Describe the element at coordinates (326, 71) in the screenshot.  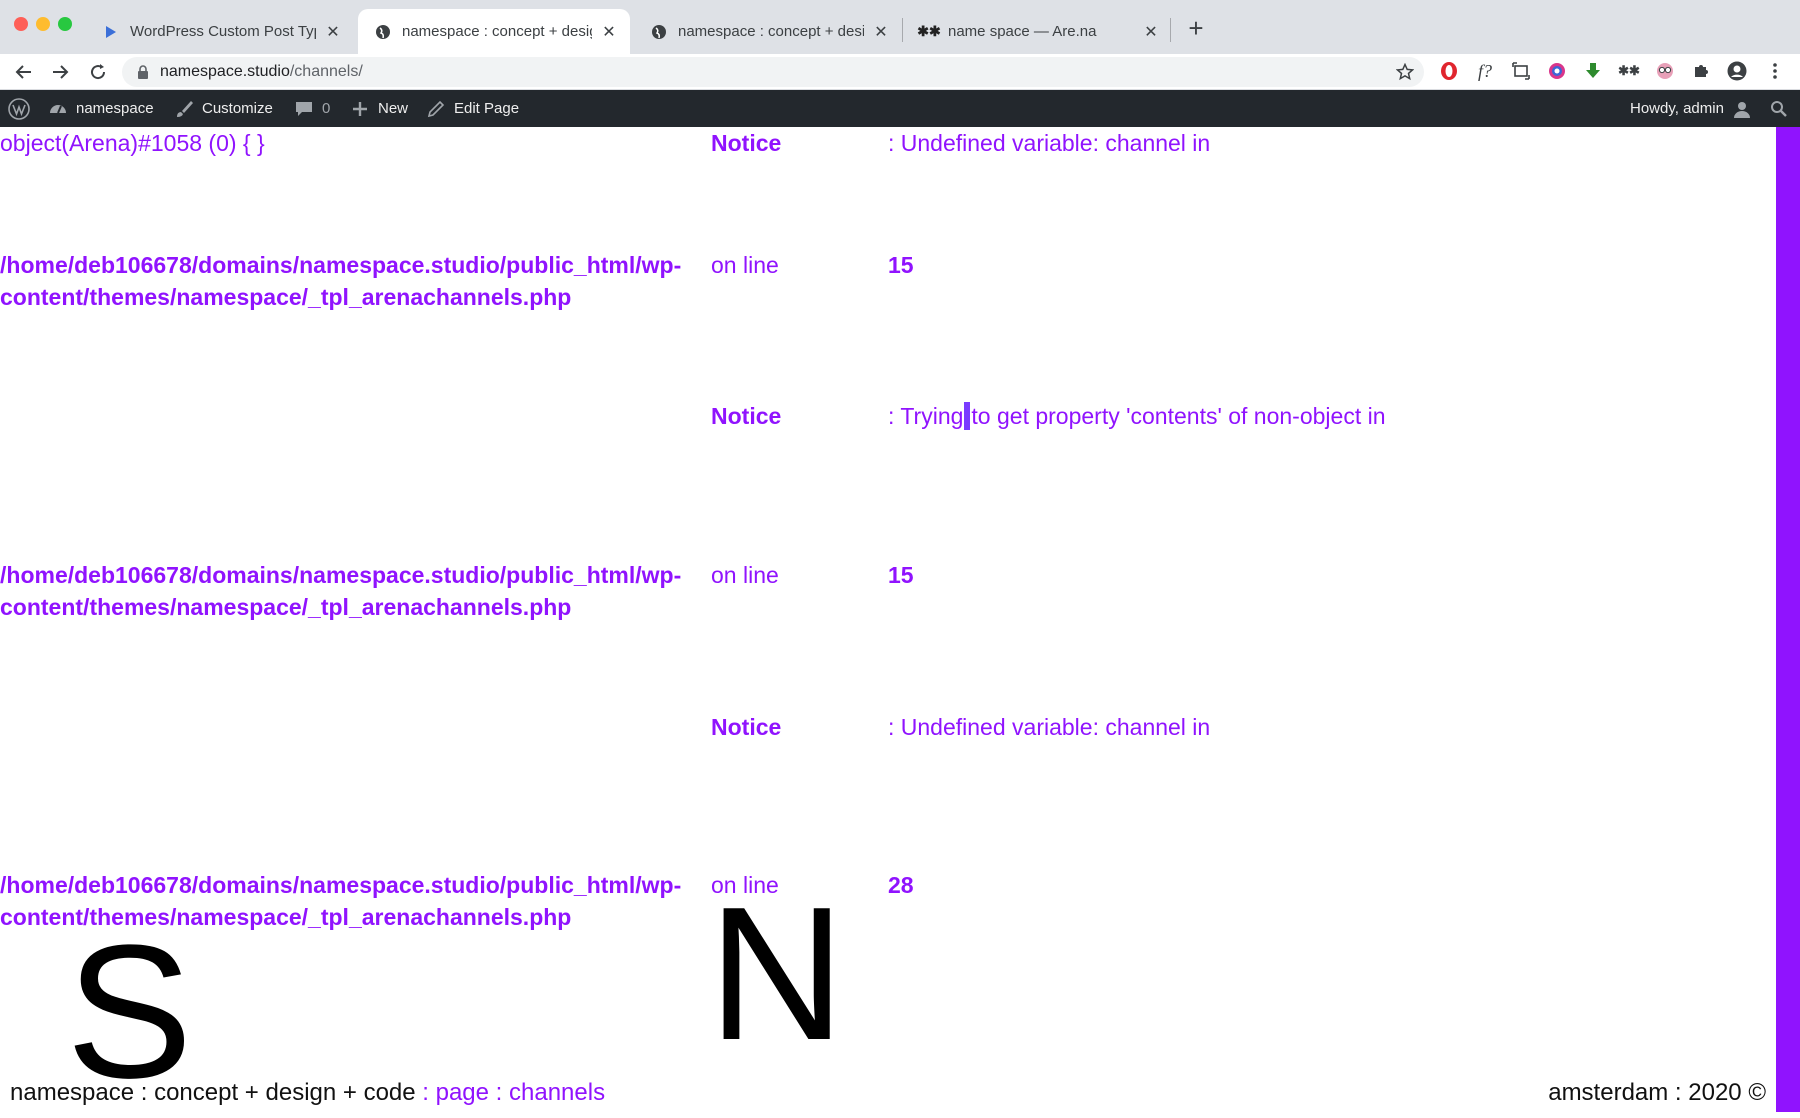
I see `url-path: /channels/` at that location.